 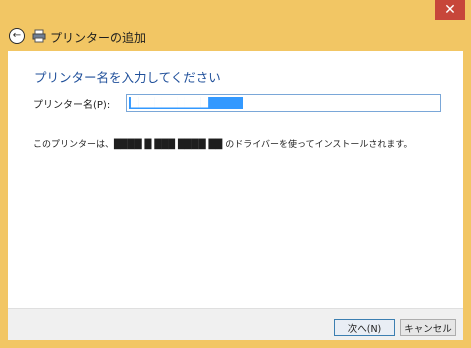 What do you see at coordinates (235, 37) in the screenshot?
I see `wizard-header: ← プリンターの追加` at bounding box center [235, 37].